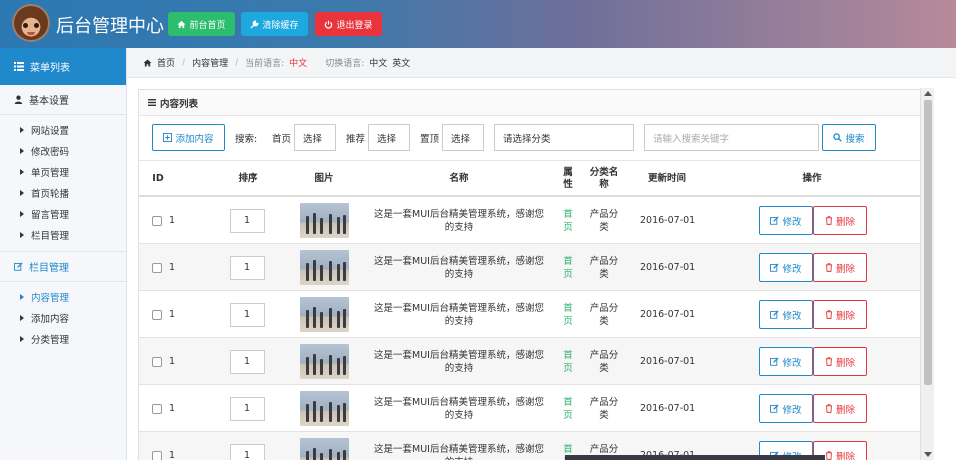 The width and height of the screenshot is (956, 460). What do you see at coordinates (19, 66) in the screenshot?
I see `list-icon` at bounding box center [19, 66].